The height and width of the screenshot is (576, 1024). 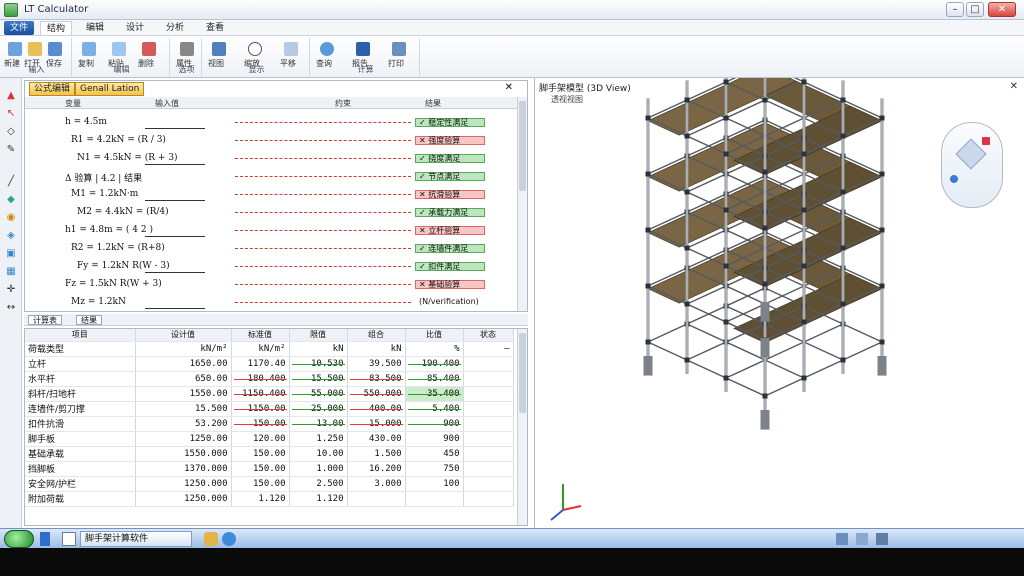 I want to click on table-cell: 2.500, so click(x=318, y=484).